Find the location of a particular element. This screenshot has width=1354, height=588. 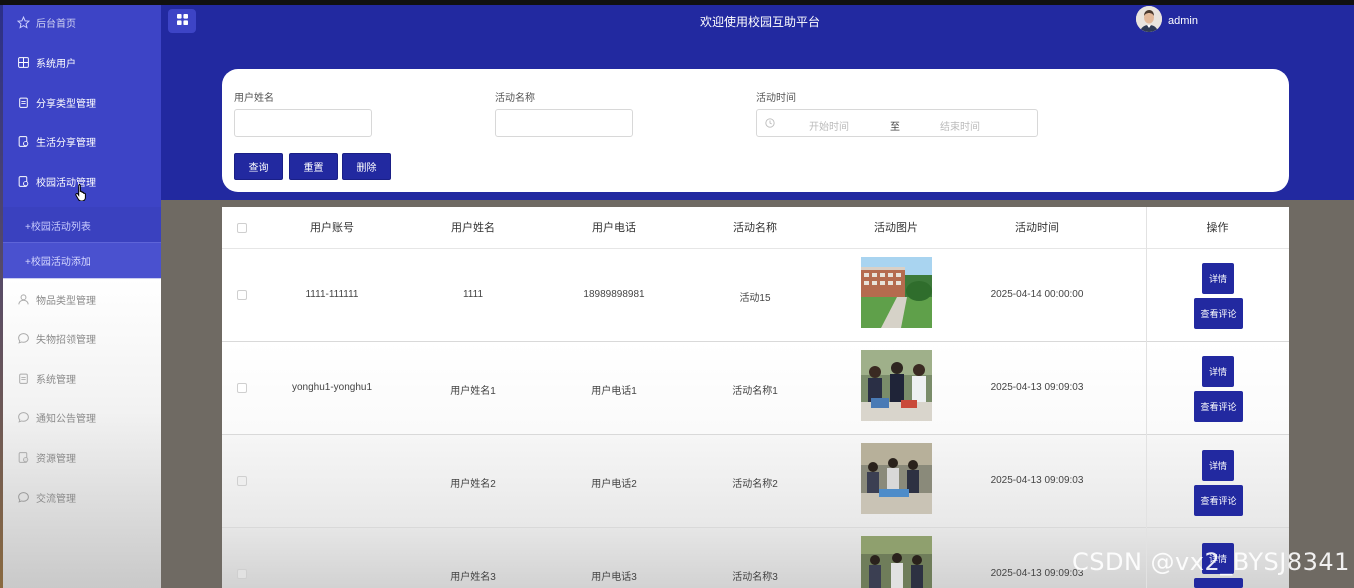

table-header: 用户账号 用户姓名 用户电话 活动名称 活动图片 活动时间 操作 is located at coordinates (755, 228).